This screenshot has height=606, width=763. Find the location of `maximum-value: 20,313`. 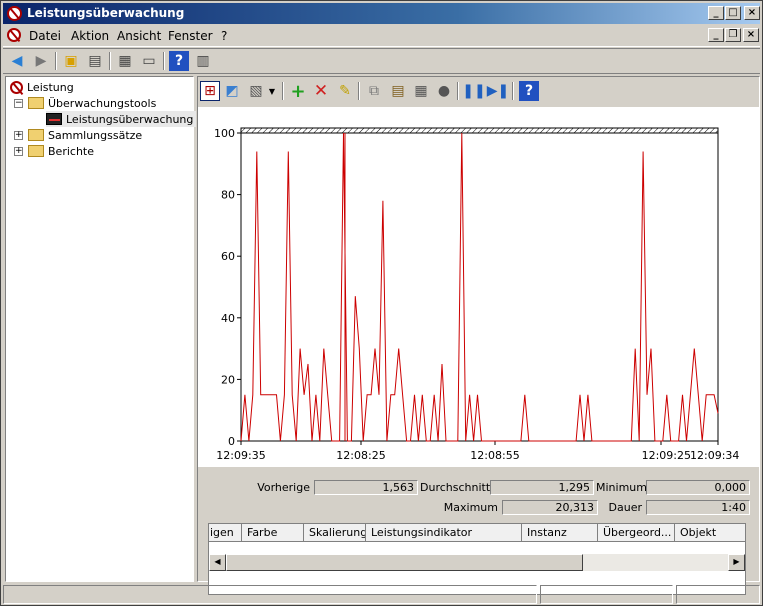

maximum-value: 20,313 is located at coordinates (550, 507).